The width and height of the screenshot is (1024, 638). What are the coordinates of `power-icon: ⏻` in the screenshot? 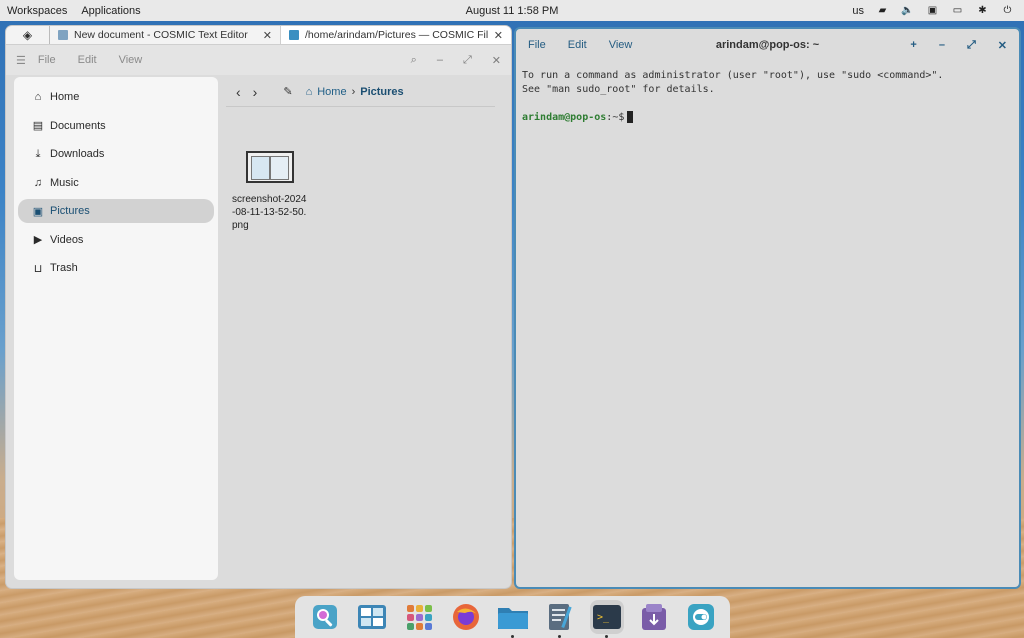 It's located at (1007, 10).